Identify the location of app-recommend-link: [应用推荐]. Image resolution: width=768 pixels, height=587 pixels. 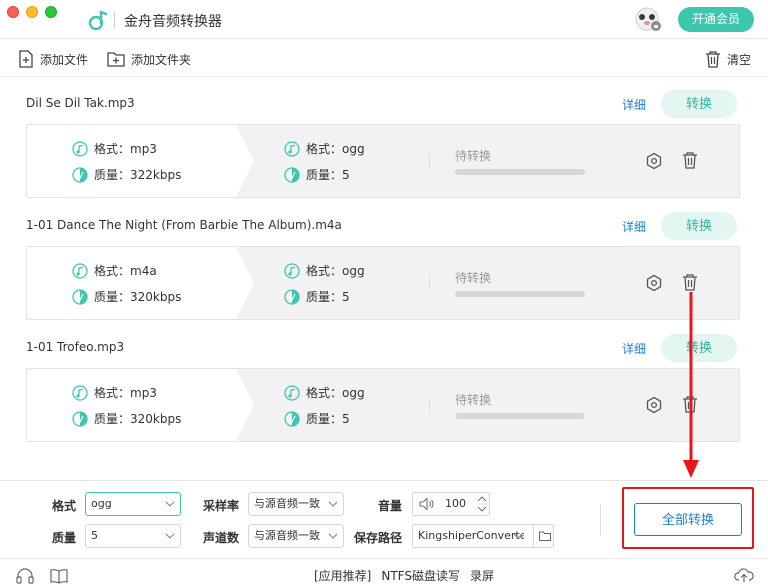
(342, 575).